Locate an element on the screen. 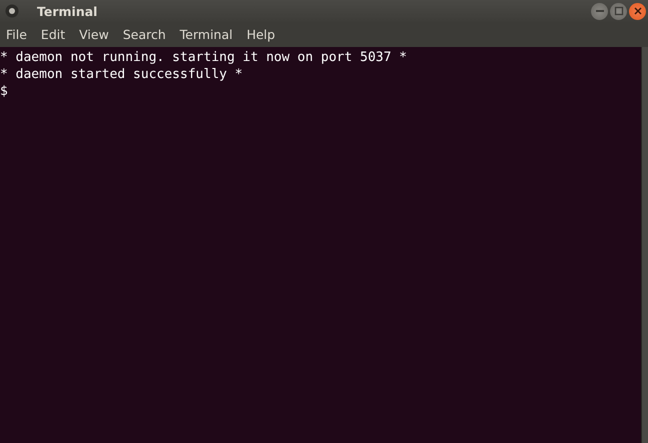 This screenshot has height=443, width=648. menu-item: Help is located at coordinates (261, 34).